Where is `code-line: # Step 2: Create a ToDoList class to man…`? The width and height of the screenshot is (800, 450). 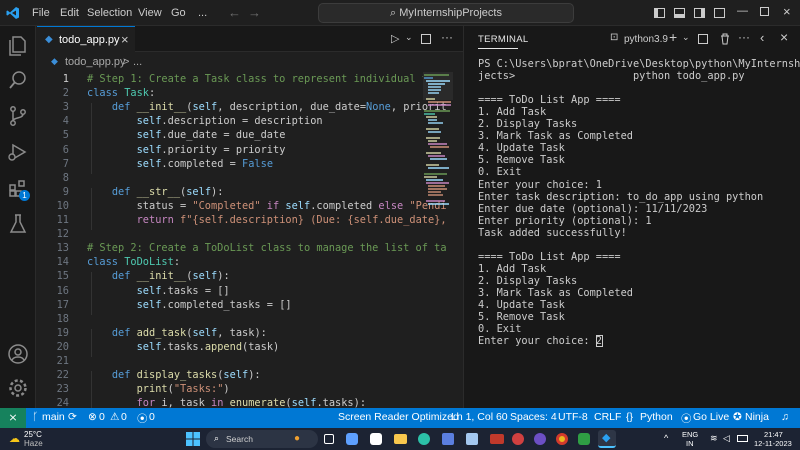
code-line: # Step 2: Create a ToDoList class to man… is located at coordinates (267, 248).